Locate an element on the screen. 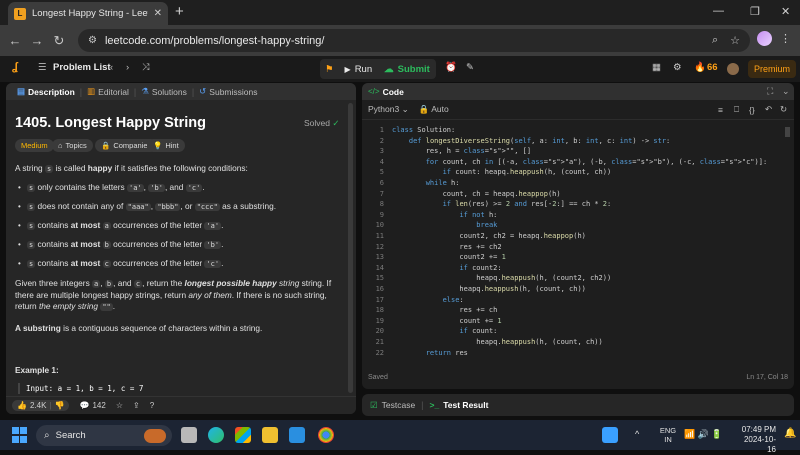 The image size is (800, 455). code-line: if count: is located at coordinates (444, 331).